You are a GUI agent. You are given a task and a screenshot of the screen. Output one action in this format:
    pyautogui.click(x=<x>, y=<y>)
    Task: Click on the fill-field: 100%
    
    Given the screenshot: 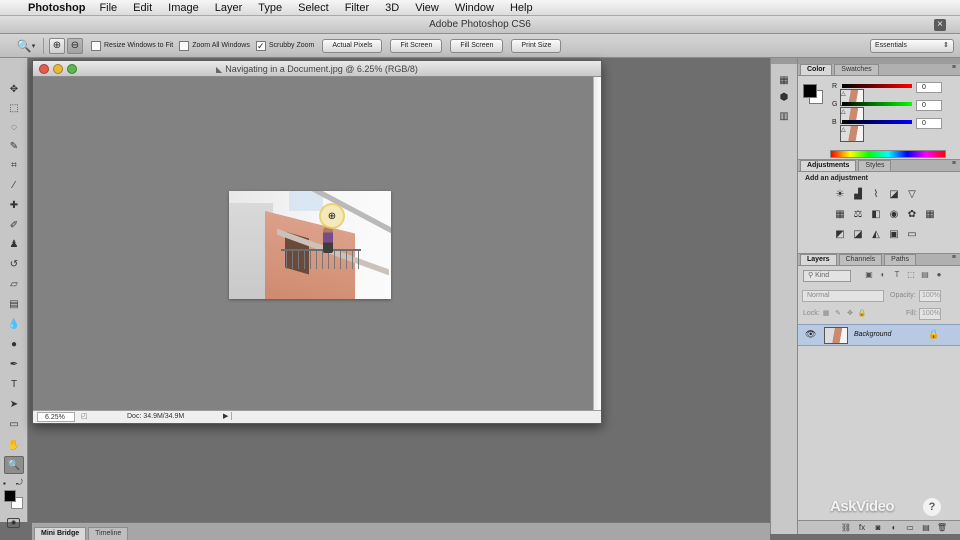 What is the action you would take?
    pyautogui.click(x=930, y=314)
    